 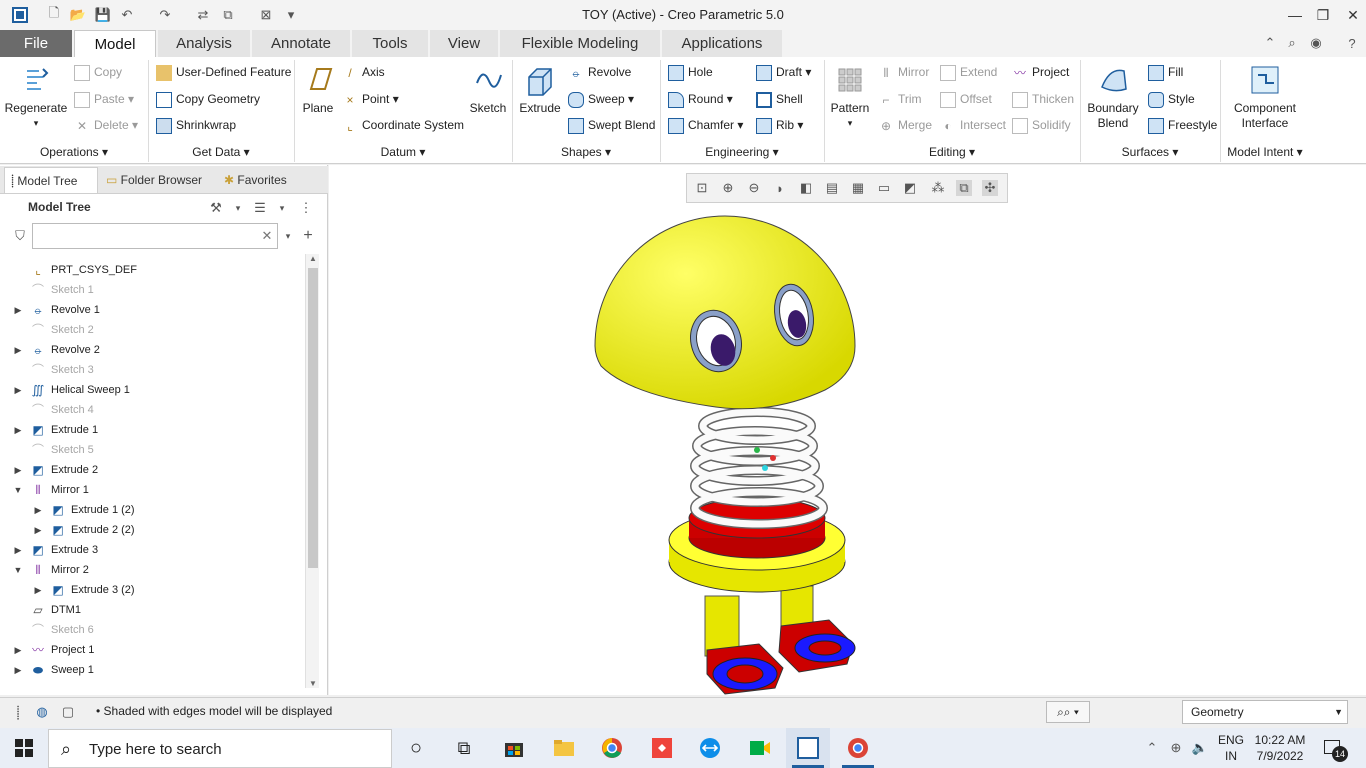 What do you see at coordinates (308, 235) in the screenshot?
I see `add-icon: +` at bounding box center [308, 235].